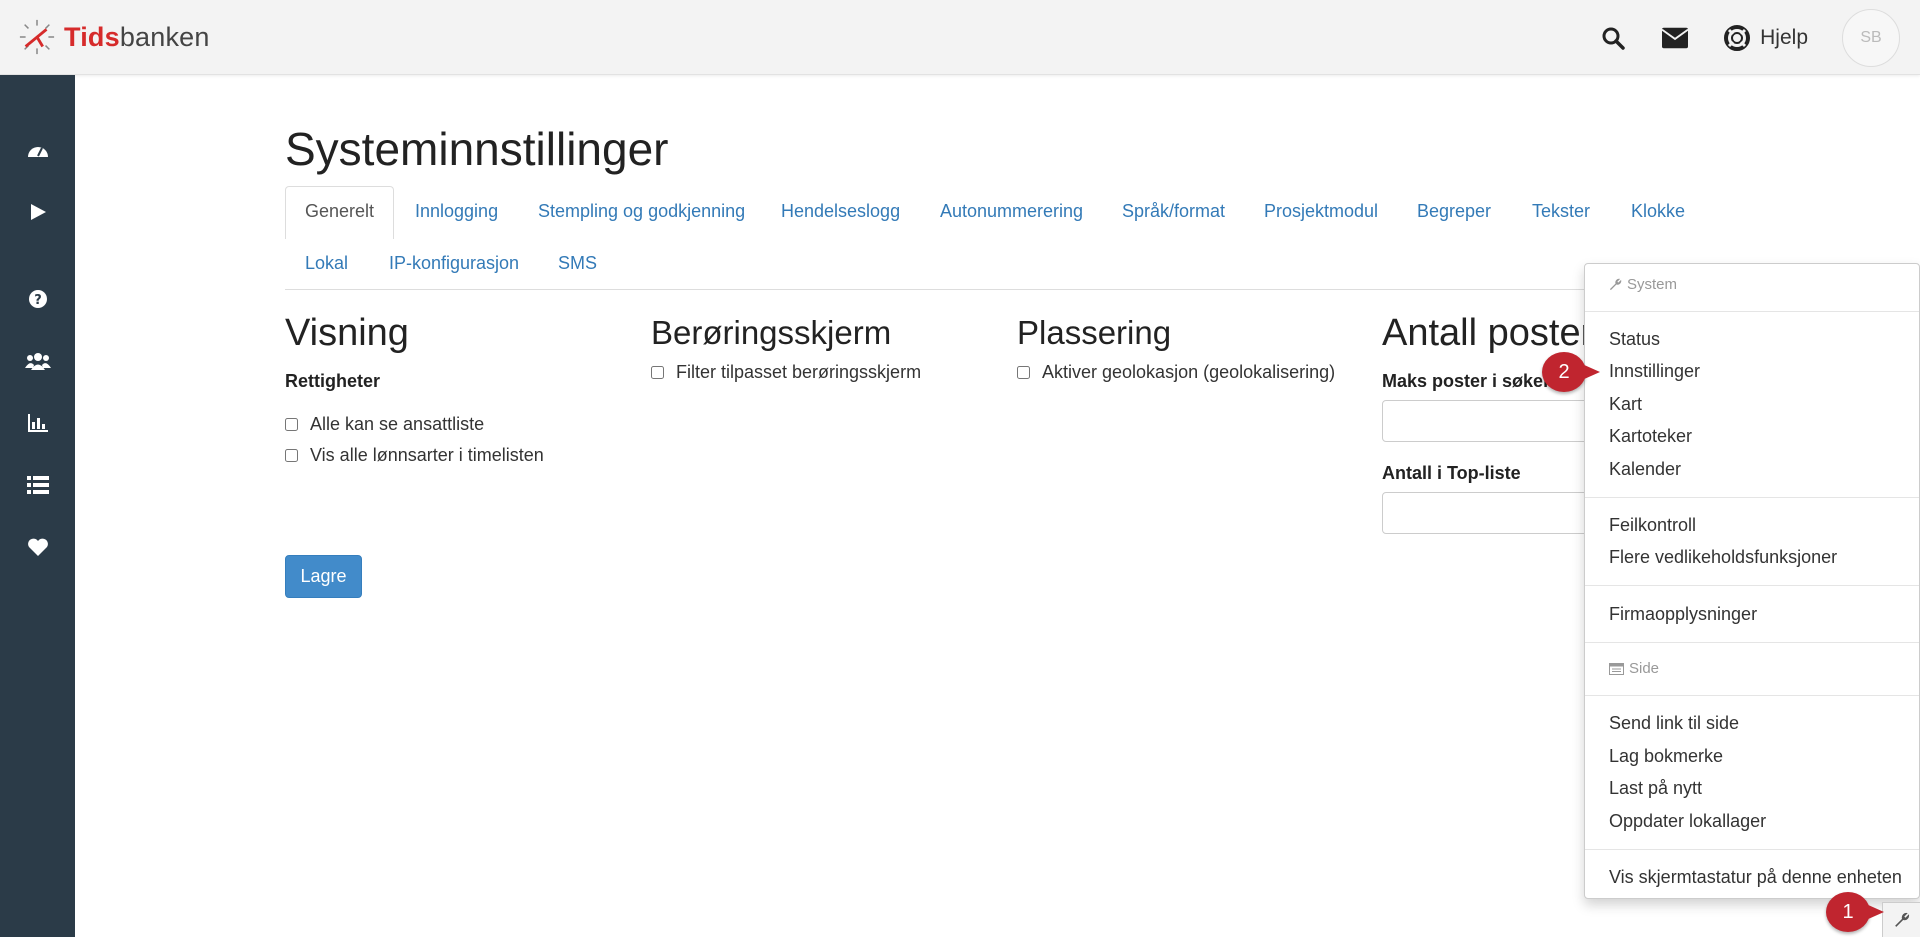  I want to click on brand-logo: Tidsbanken, so click(114, 37).